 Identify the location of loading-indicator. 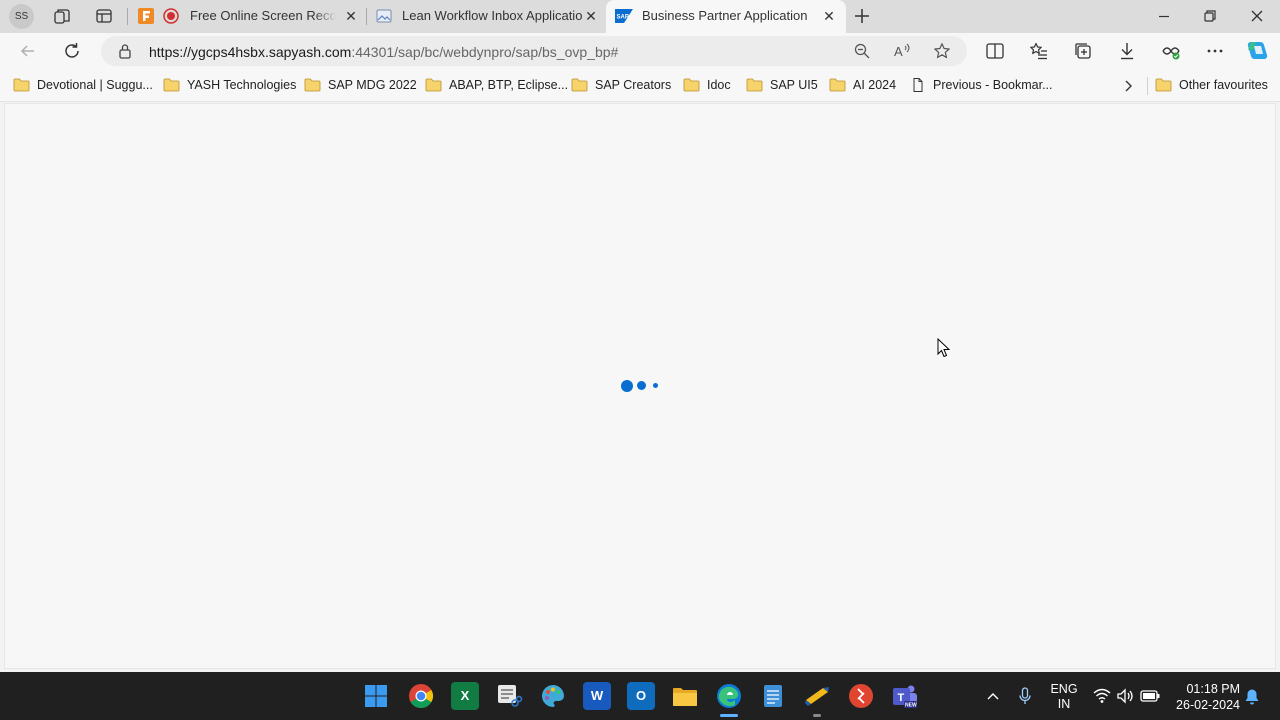
(644, 386).